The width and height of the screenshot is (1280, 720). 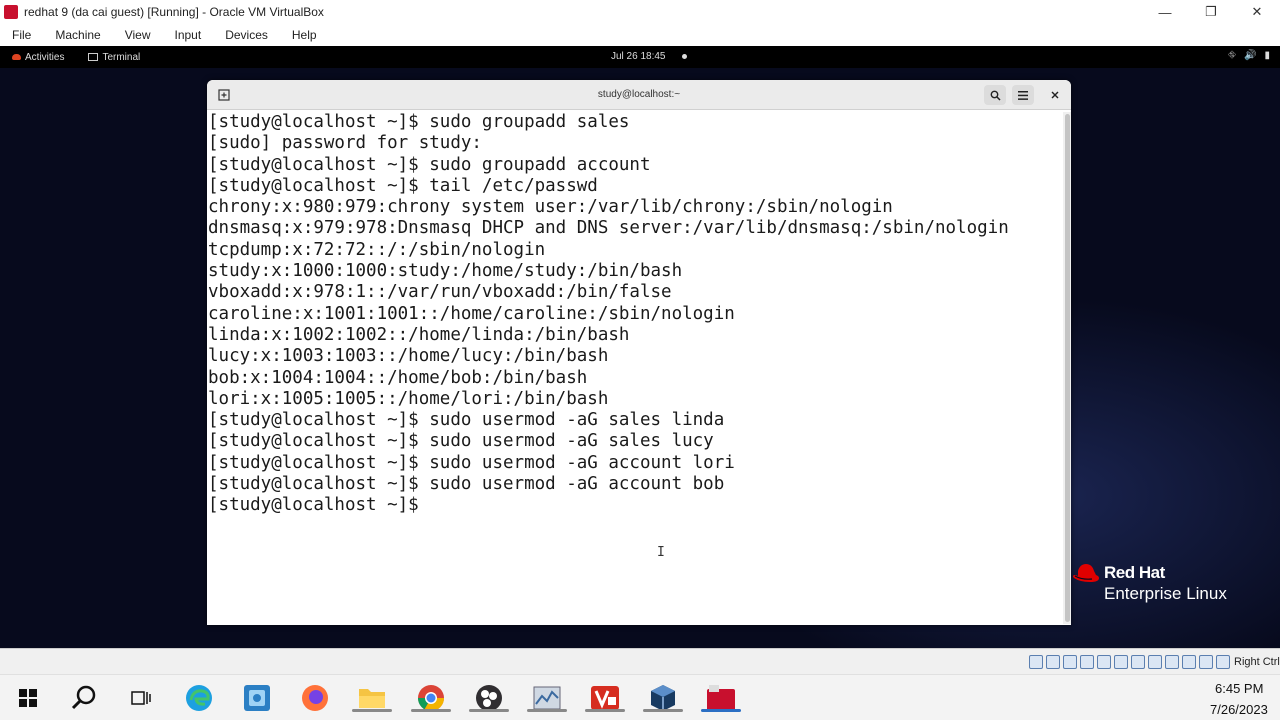 I want to click on menu-devices: Devices, so click(x=246, y=35).